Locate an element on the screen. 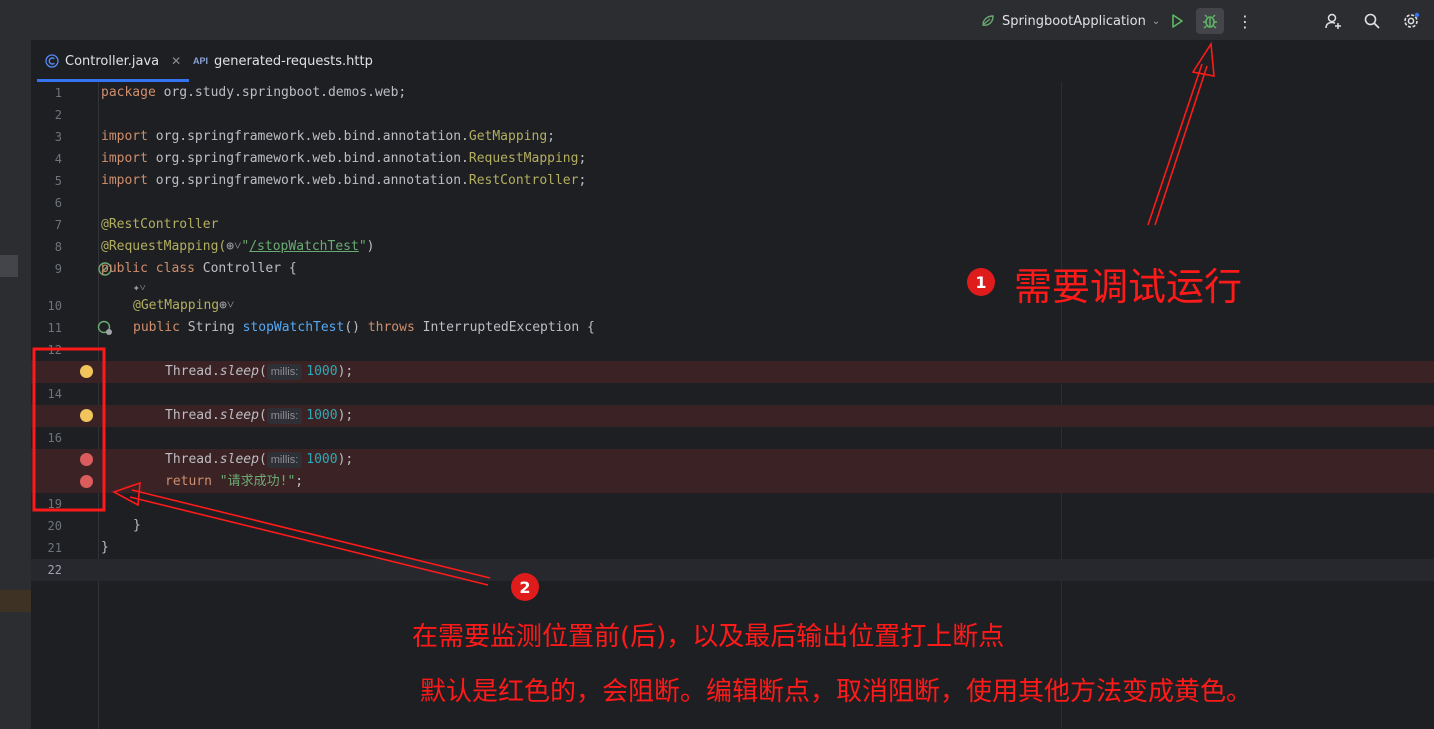  code-text: ( is located at coordinates (262, 415).